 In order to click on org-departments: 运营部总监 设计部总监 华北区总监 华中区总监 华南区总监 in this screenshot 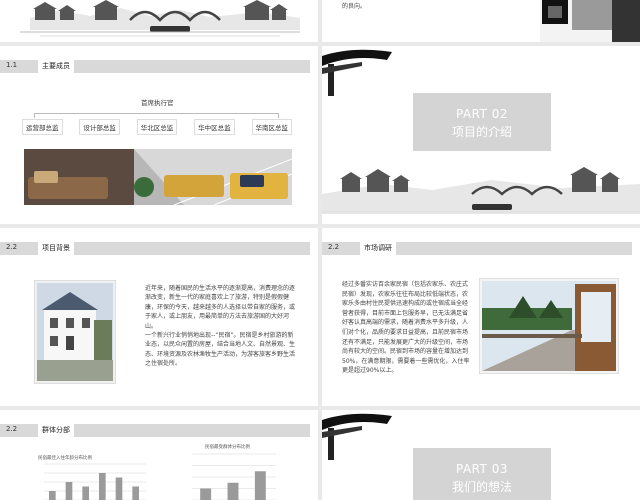, I will do `click(157, 127)`.